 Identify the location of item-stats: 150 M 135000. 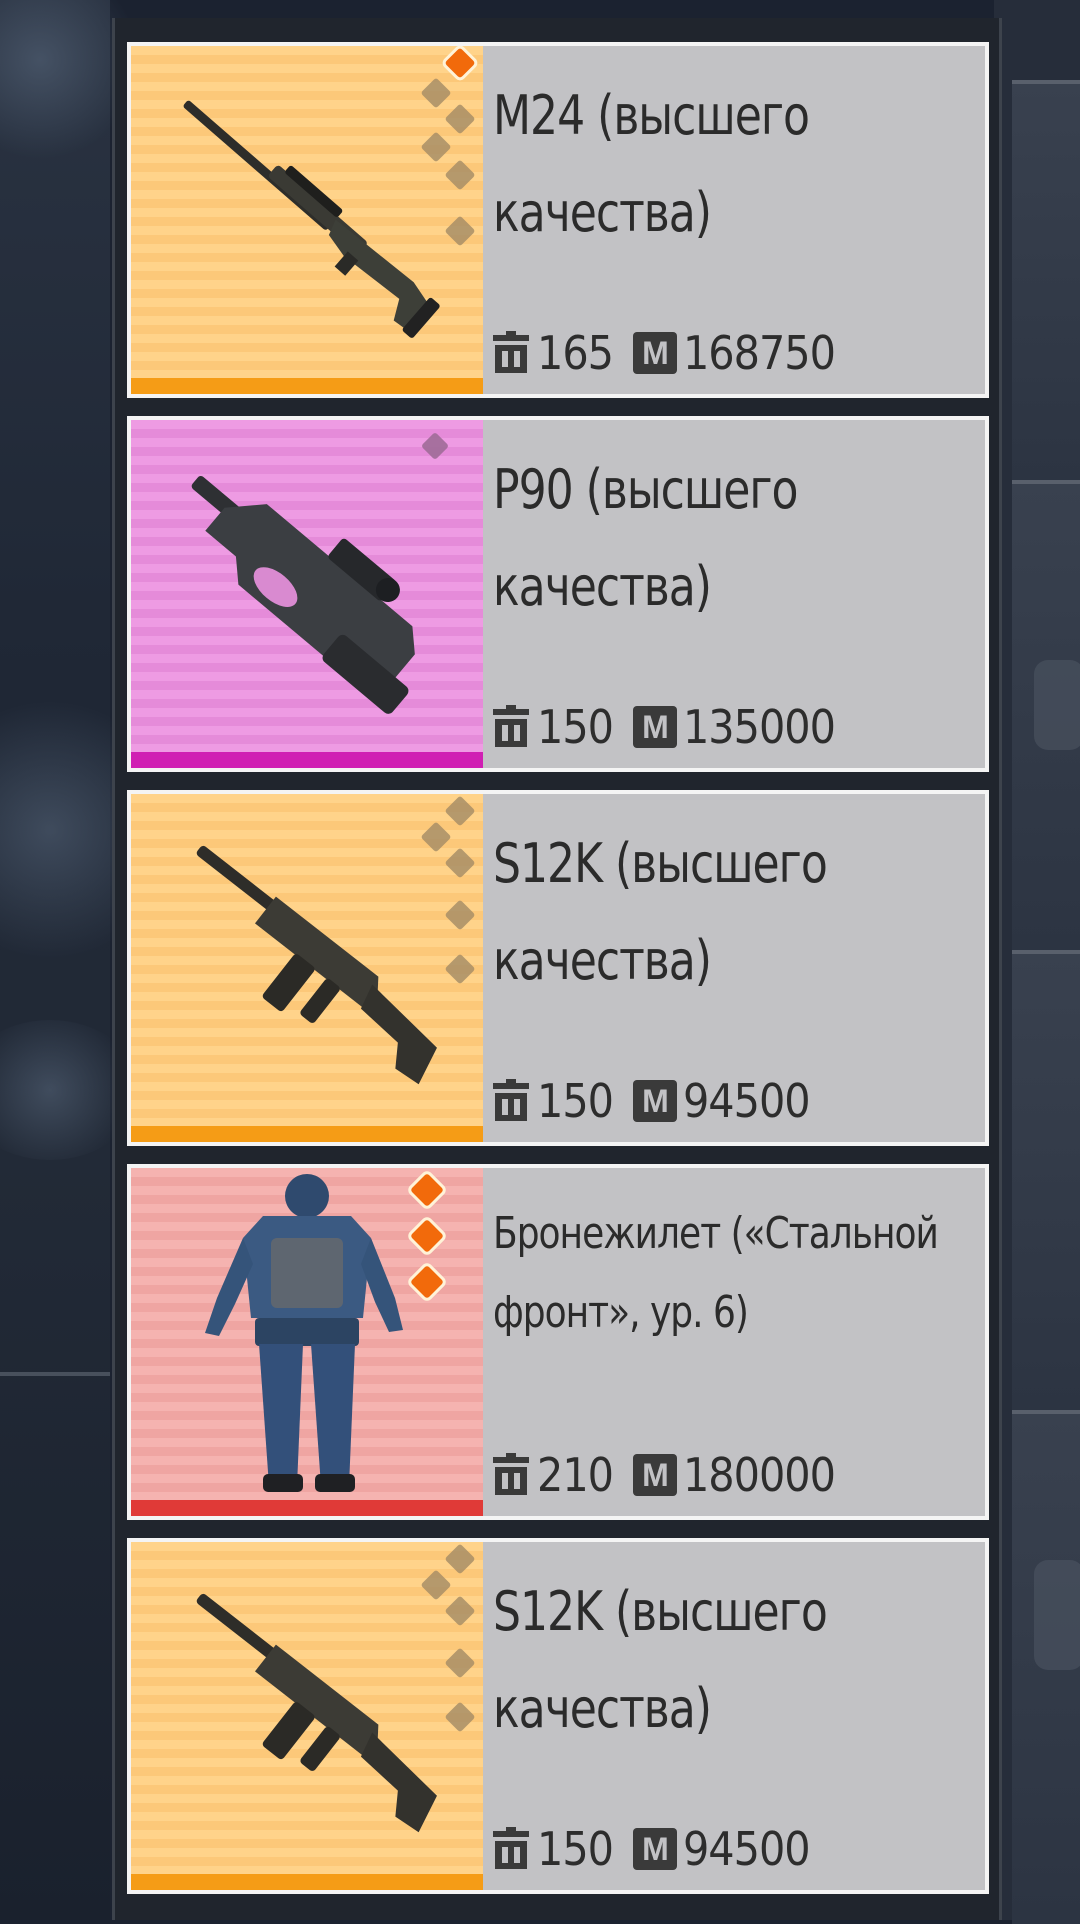
(663, 727).